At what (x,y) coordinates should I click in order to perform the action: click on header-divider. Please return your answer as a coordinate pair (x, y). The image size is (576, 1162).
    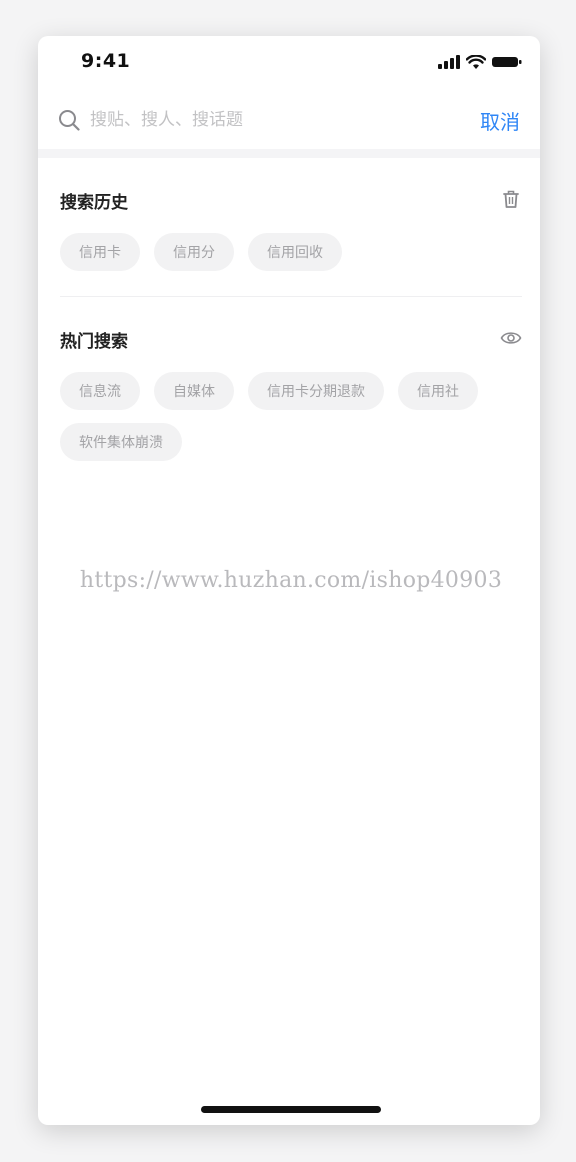
    Looking at the image, I should click on (289, 153).